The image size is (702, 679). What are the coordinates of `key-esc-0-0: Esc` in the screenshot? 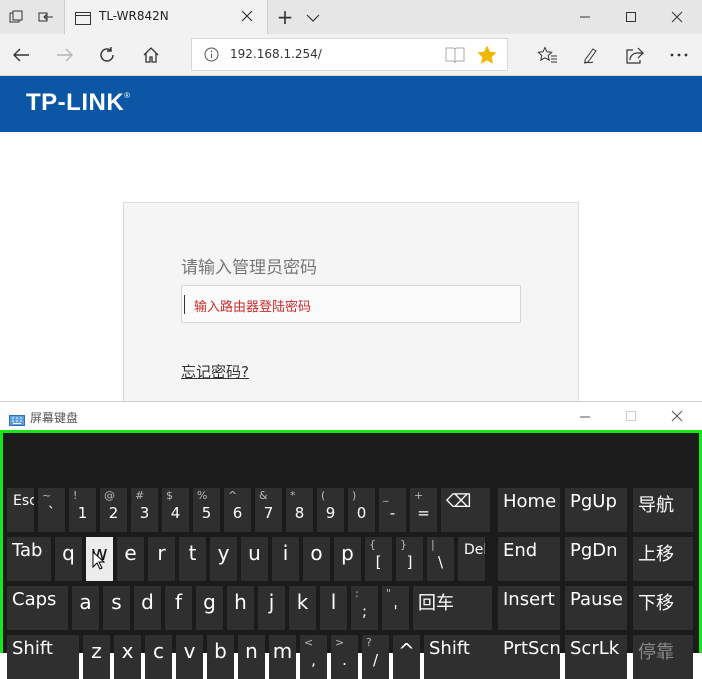 It's located at (20, 510).